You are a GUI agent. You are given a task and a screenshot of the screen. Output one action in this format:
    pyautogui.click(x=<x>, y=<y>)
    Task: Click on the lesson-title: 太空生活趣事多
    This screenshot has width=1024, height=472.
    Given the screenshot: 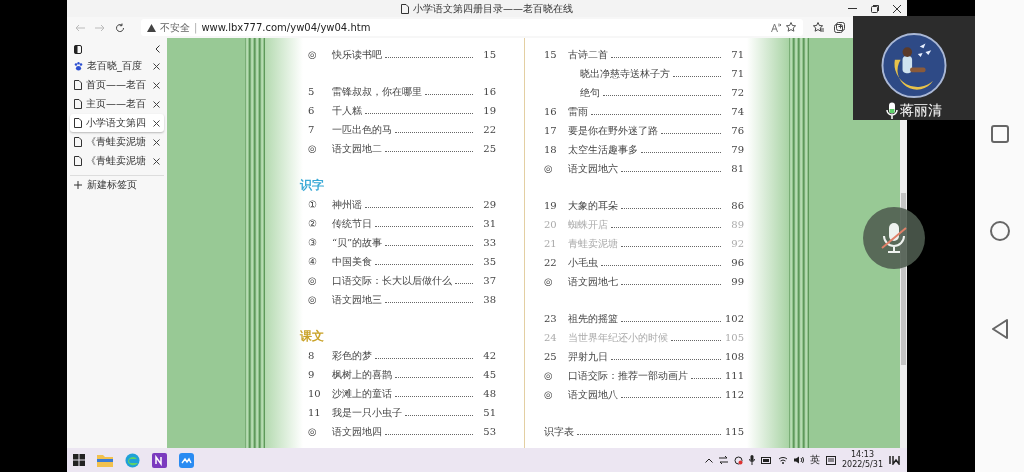 What is the action you would take?
    pyautogui.click(x=603, y=149)
    